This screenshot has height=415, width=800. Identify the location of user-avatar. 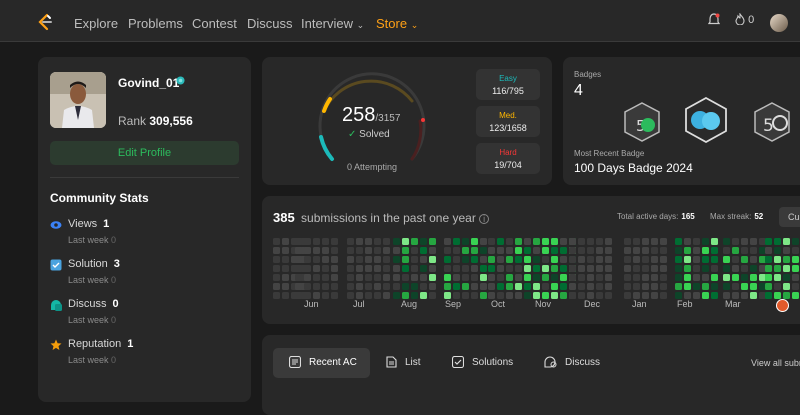
(779, 23).